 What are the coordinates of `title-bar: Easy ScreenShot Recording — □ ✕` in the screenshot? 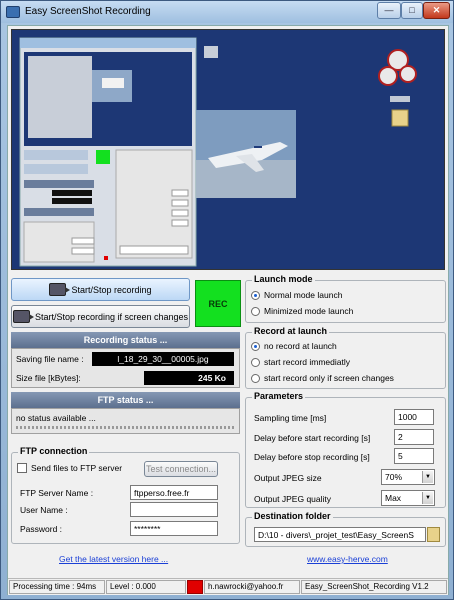 It's located at (227, 12).